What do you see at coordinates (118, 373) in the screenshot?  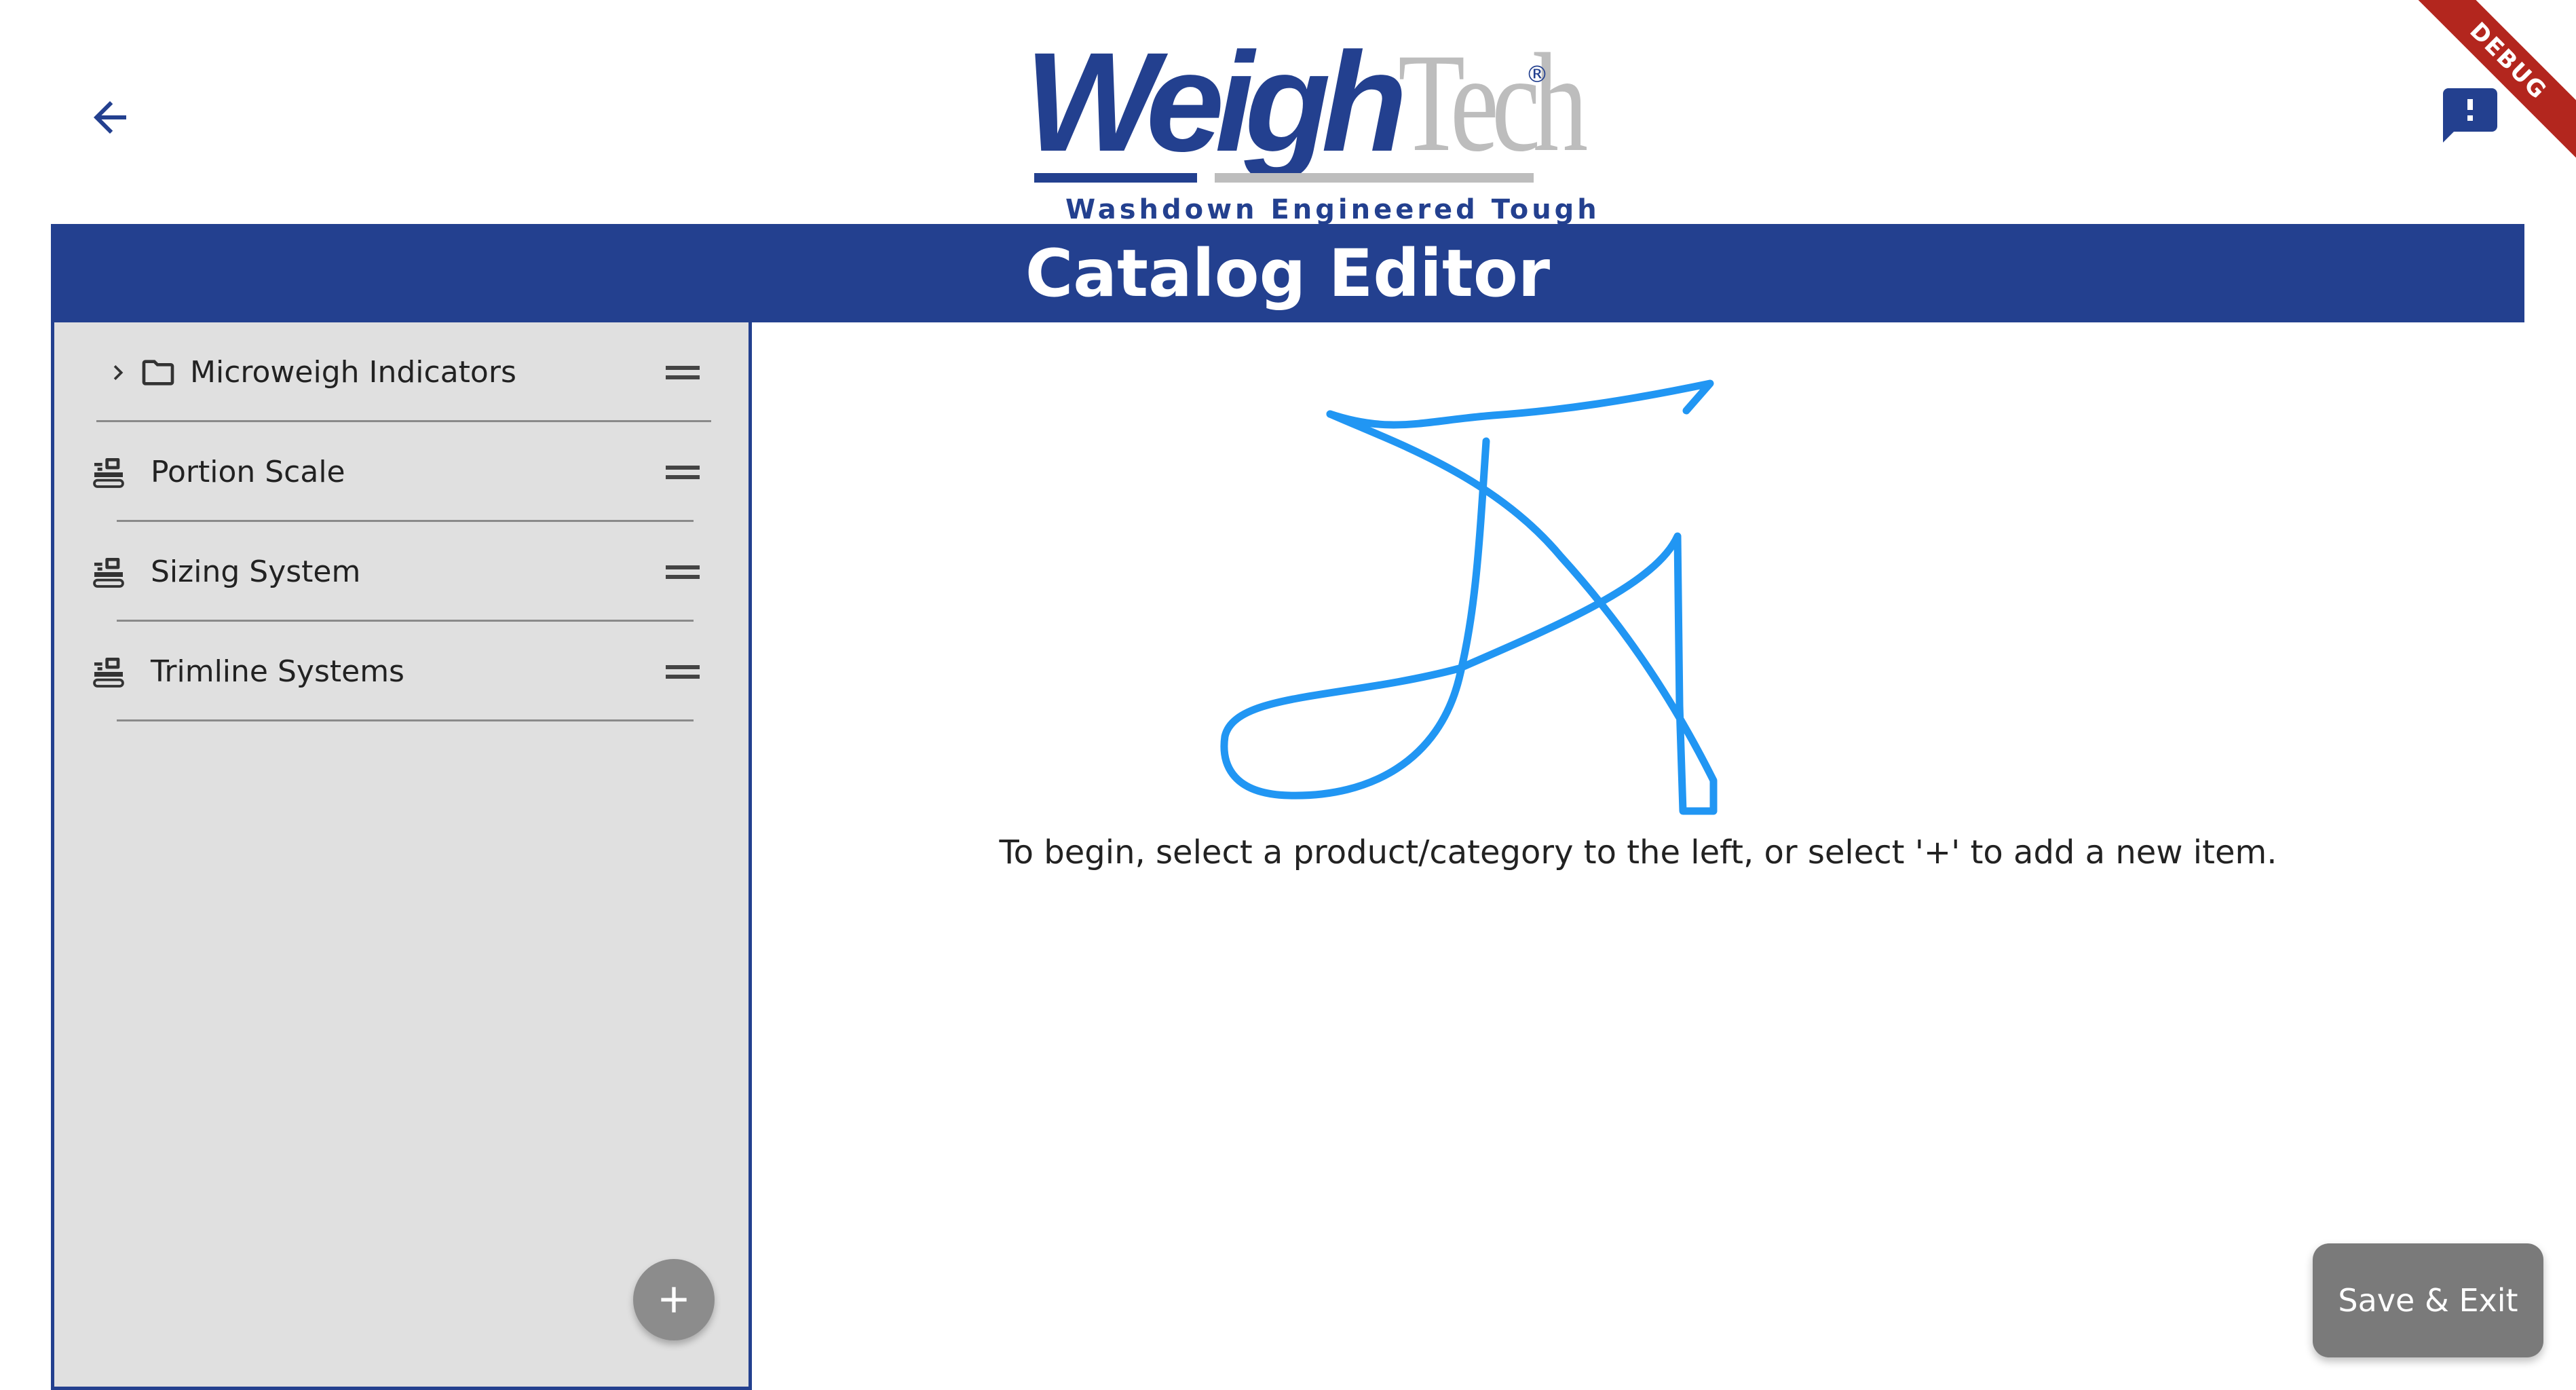 I see `chevron-right-icon` at bounding box center [118, 373].